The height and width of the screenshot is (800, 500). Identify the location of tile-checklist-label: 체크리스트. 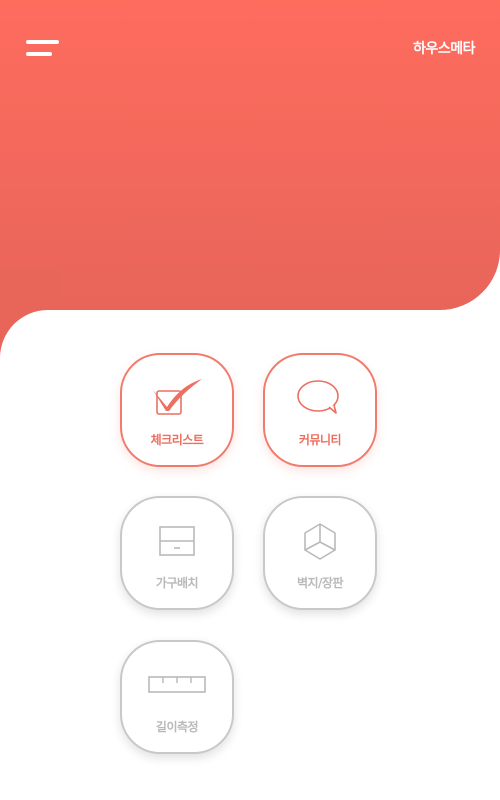
(177, 440).